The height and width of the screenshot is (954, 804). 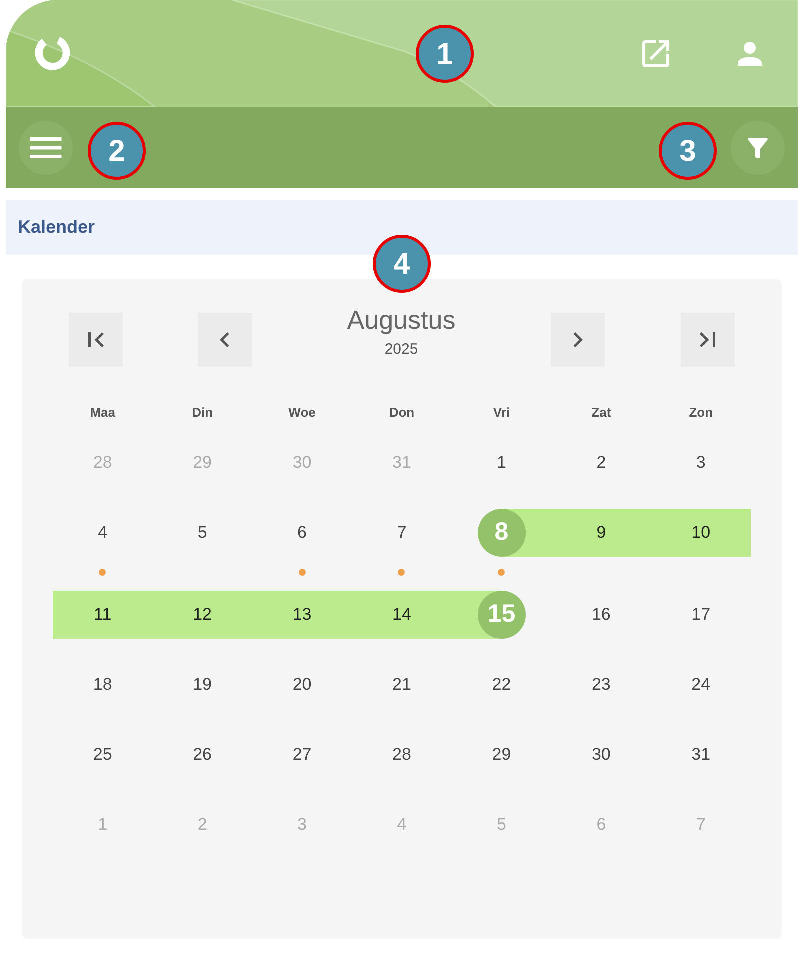 I want to click on in-range-day: 14, so click(x=402, y=615).